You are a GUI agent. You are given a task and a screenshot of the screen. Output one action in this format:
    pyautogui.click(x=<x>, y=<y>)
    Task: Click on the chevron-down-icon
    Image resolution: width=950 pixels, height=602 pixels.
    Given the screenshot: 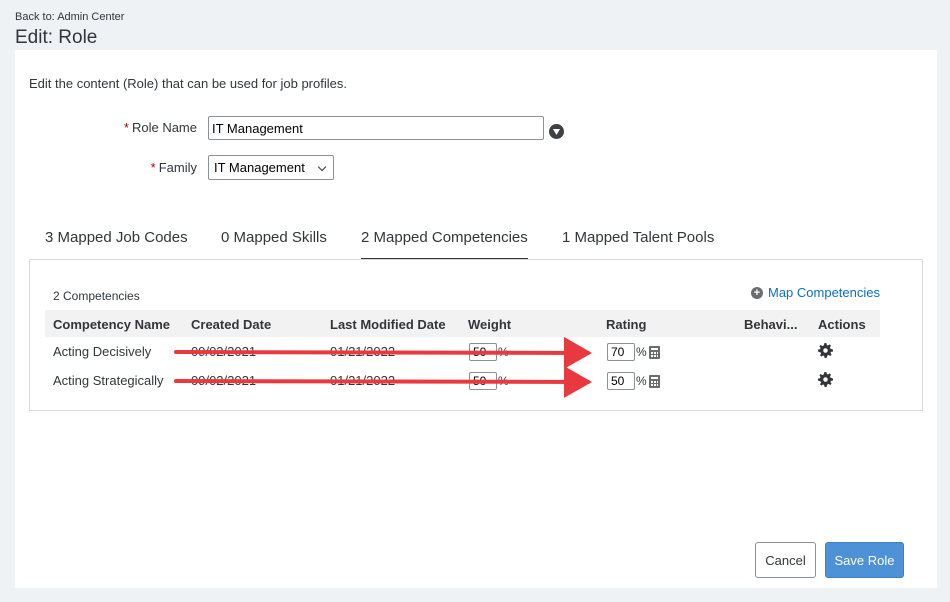 What is the action you would take?
    pyautogui.click(x=322, y=167)
    